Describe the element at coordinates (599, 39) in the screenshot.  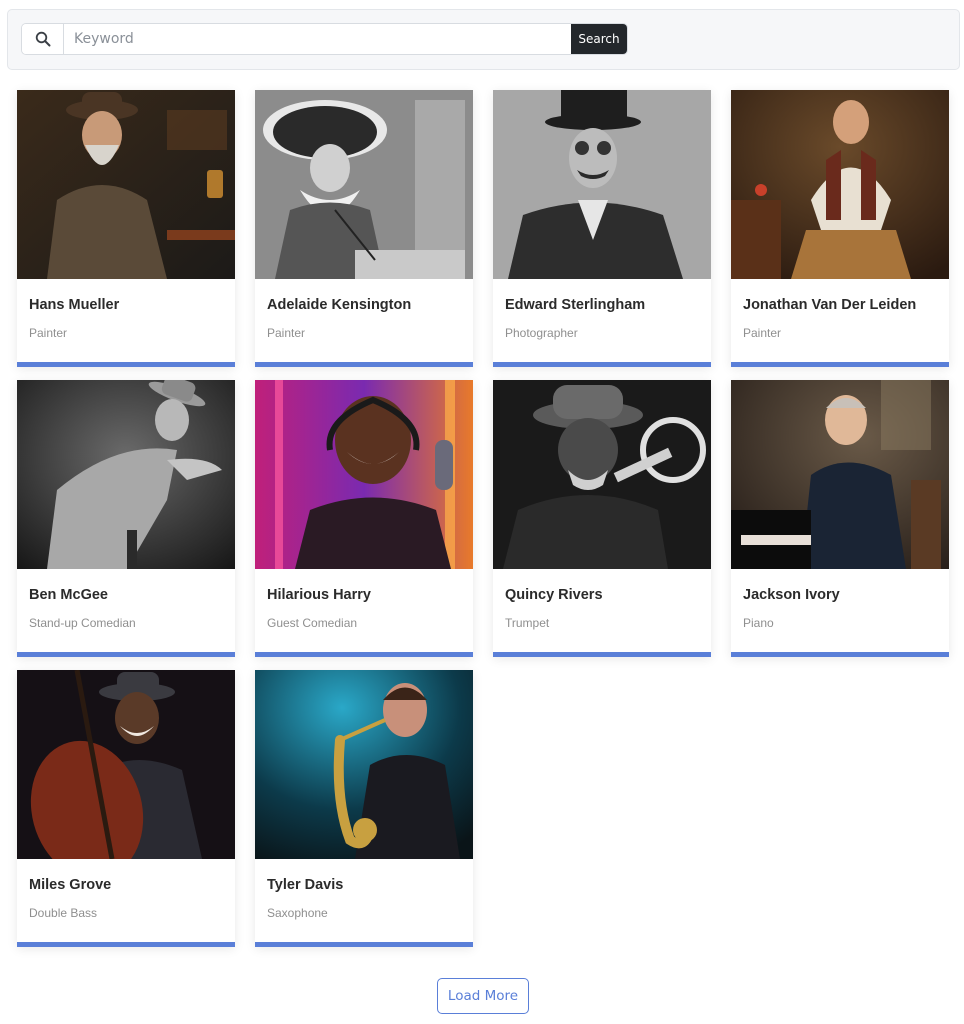
I see `search-button: Search` at that location.